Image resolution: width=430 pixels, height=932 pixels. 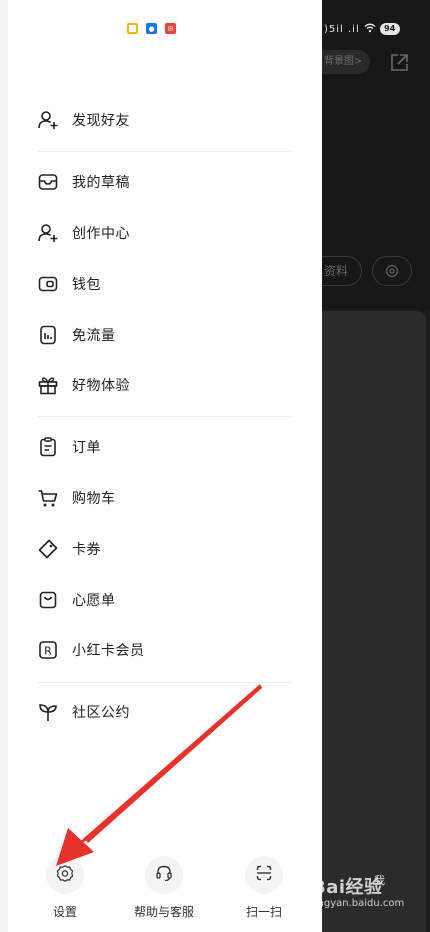 I want to click on wallet-icon, so click(x=48, y=284).